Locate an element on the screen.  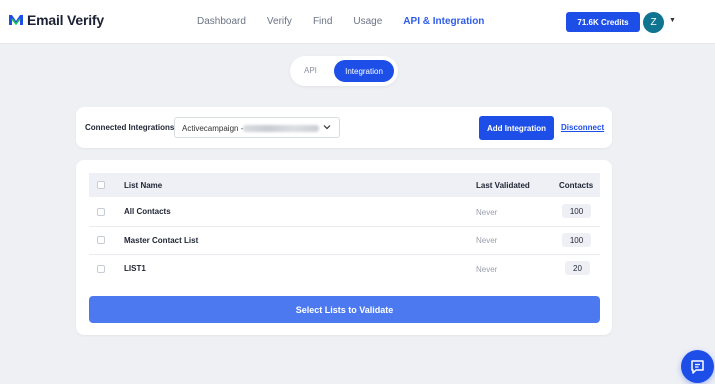
chevron-down-icon: ▼ is located at coordinates (672, 20).